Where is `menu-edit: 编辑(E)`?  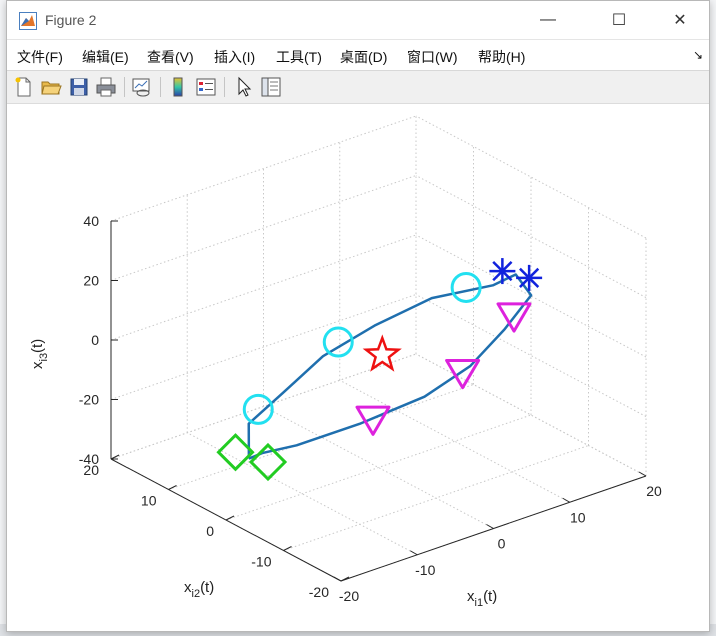
menu-edit: 编辑(E) is located at coordinates (105, 57).